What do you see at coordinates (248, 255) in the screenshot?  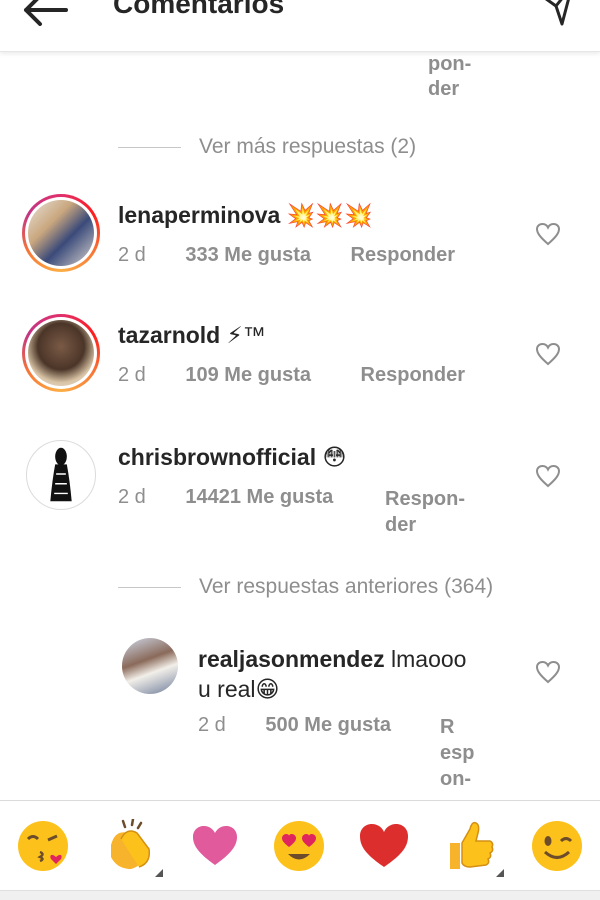 I see `likes-count: 333 Me gusta` at bounding box center [248, 255].